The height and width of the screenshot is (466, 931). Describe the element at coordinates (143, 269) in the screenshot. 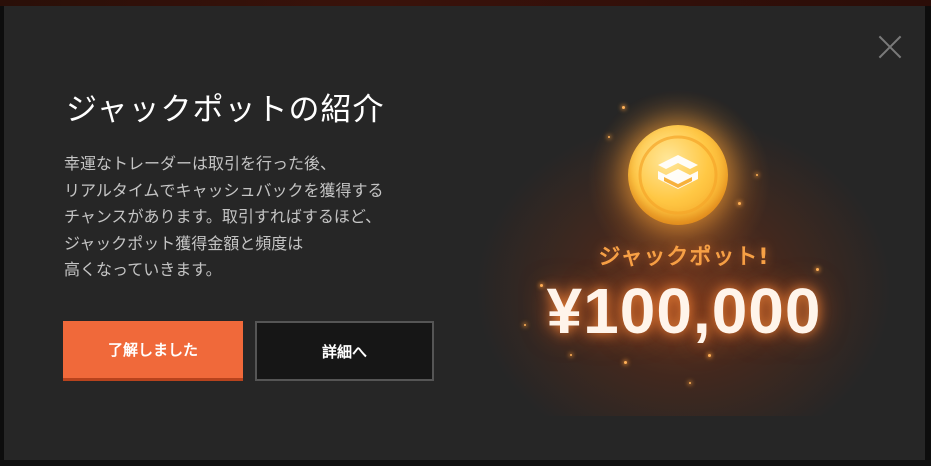

I see `description-line: 高くなっていきます。` at that location.